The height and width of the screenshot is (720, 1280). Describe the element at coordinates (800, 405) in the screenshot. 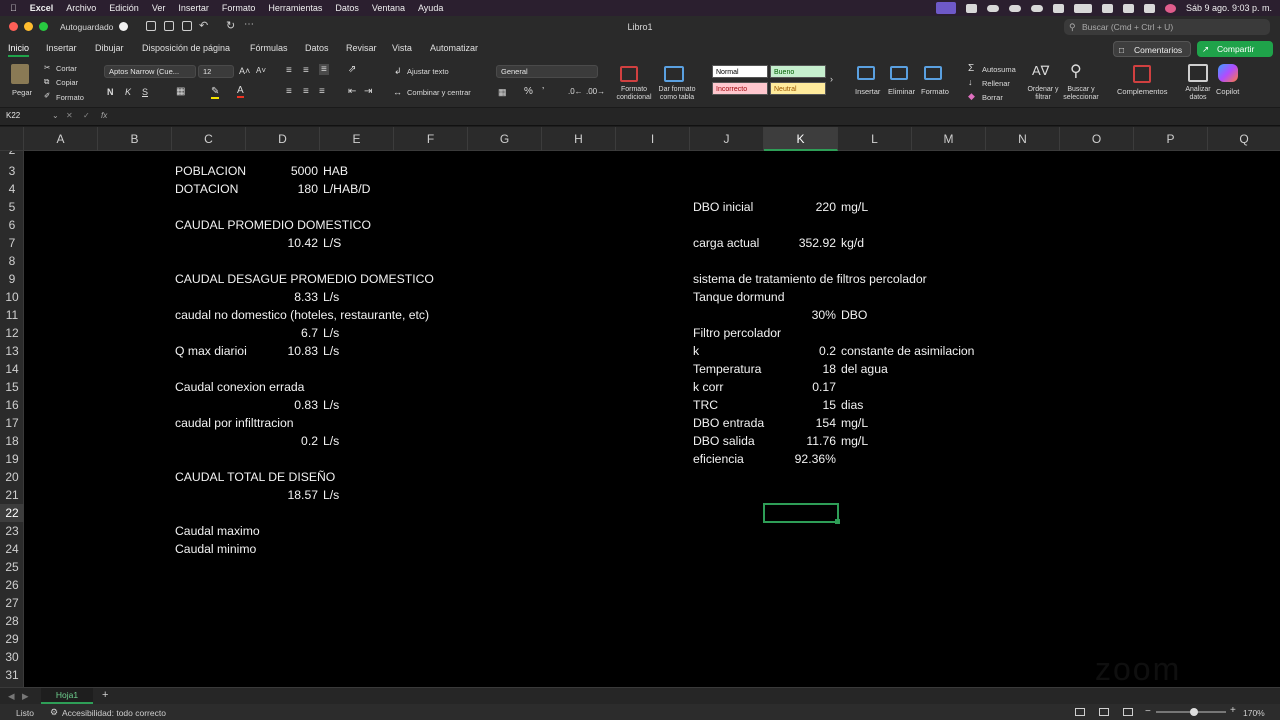

I see `cell-k16: 15` at that location.